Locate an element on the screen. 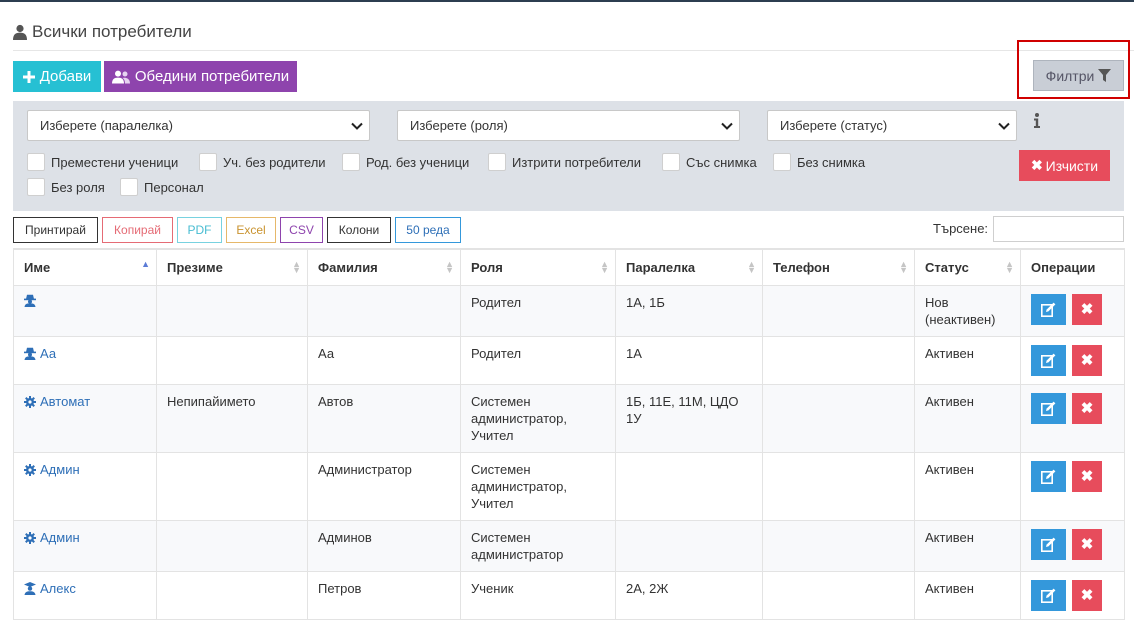 This screenshot has width=1134, height=620. user-icon is located at coordinates (20, 32).